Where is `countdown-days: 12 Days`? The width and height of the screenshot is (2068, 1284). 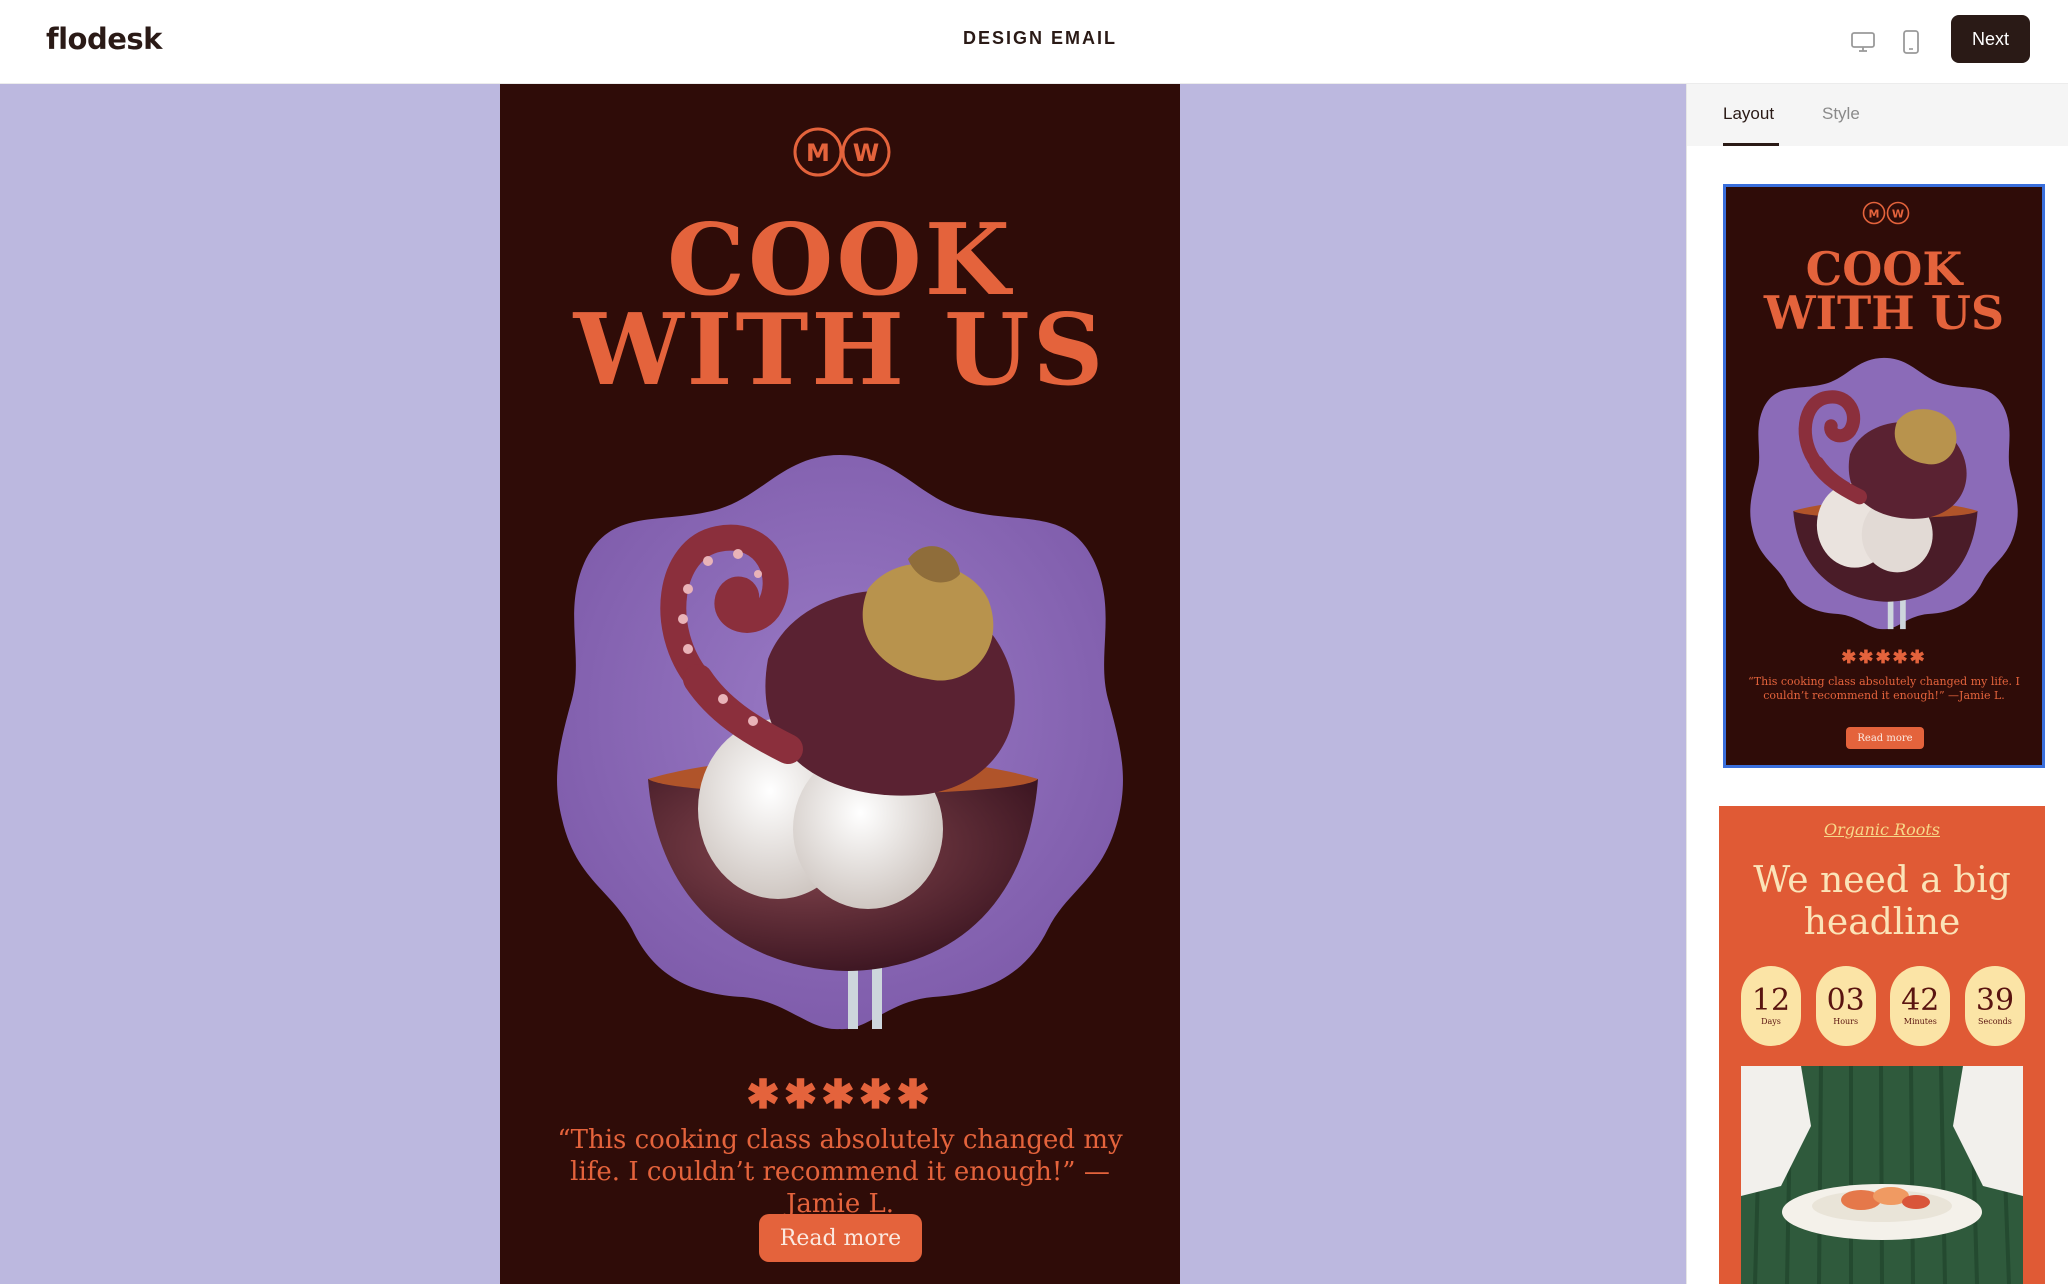 countdown-days: 12 Days is located at coordinates (1771, 1006).